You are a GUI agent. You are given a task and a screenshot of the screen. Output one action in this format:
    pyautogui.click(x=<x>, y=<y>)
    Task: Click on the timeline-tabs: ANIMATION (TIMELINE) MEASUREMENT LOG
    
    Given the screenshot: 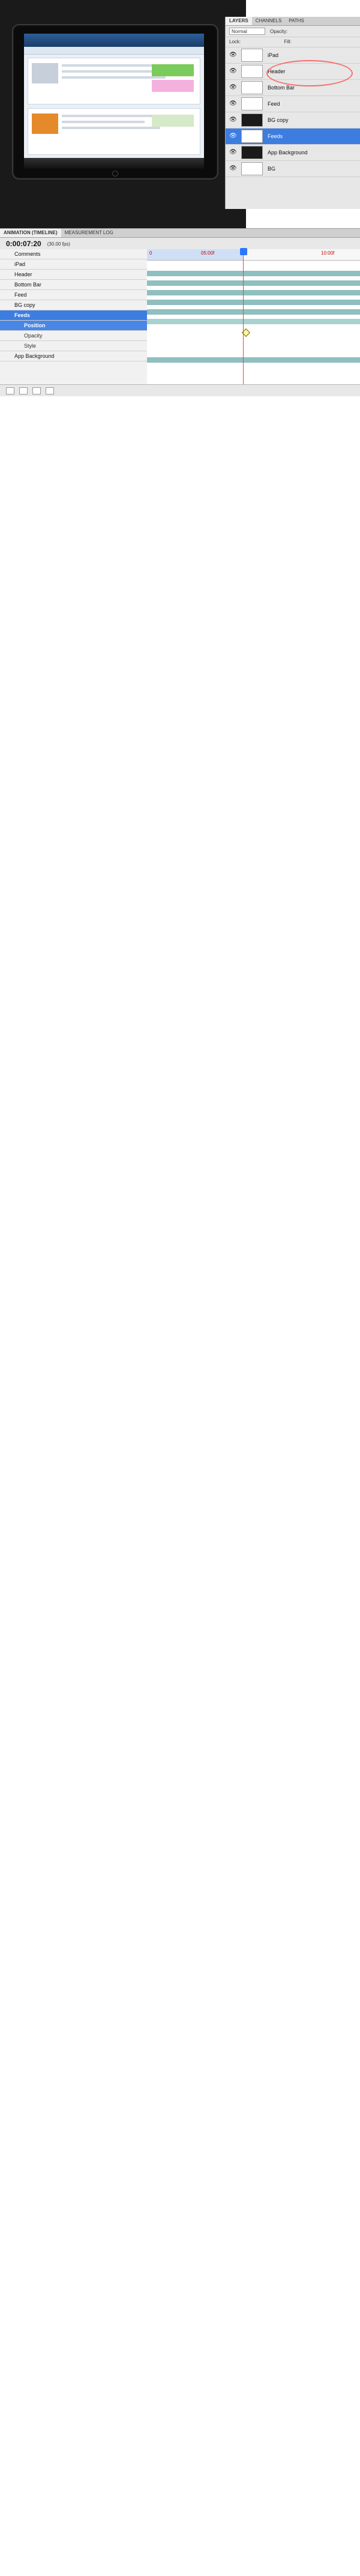 What is the action you would take?
    pyautogui.click(x=180, y=234)
    